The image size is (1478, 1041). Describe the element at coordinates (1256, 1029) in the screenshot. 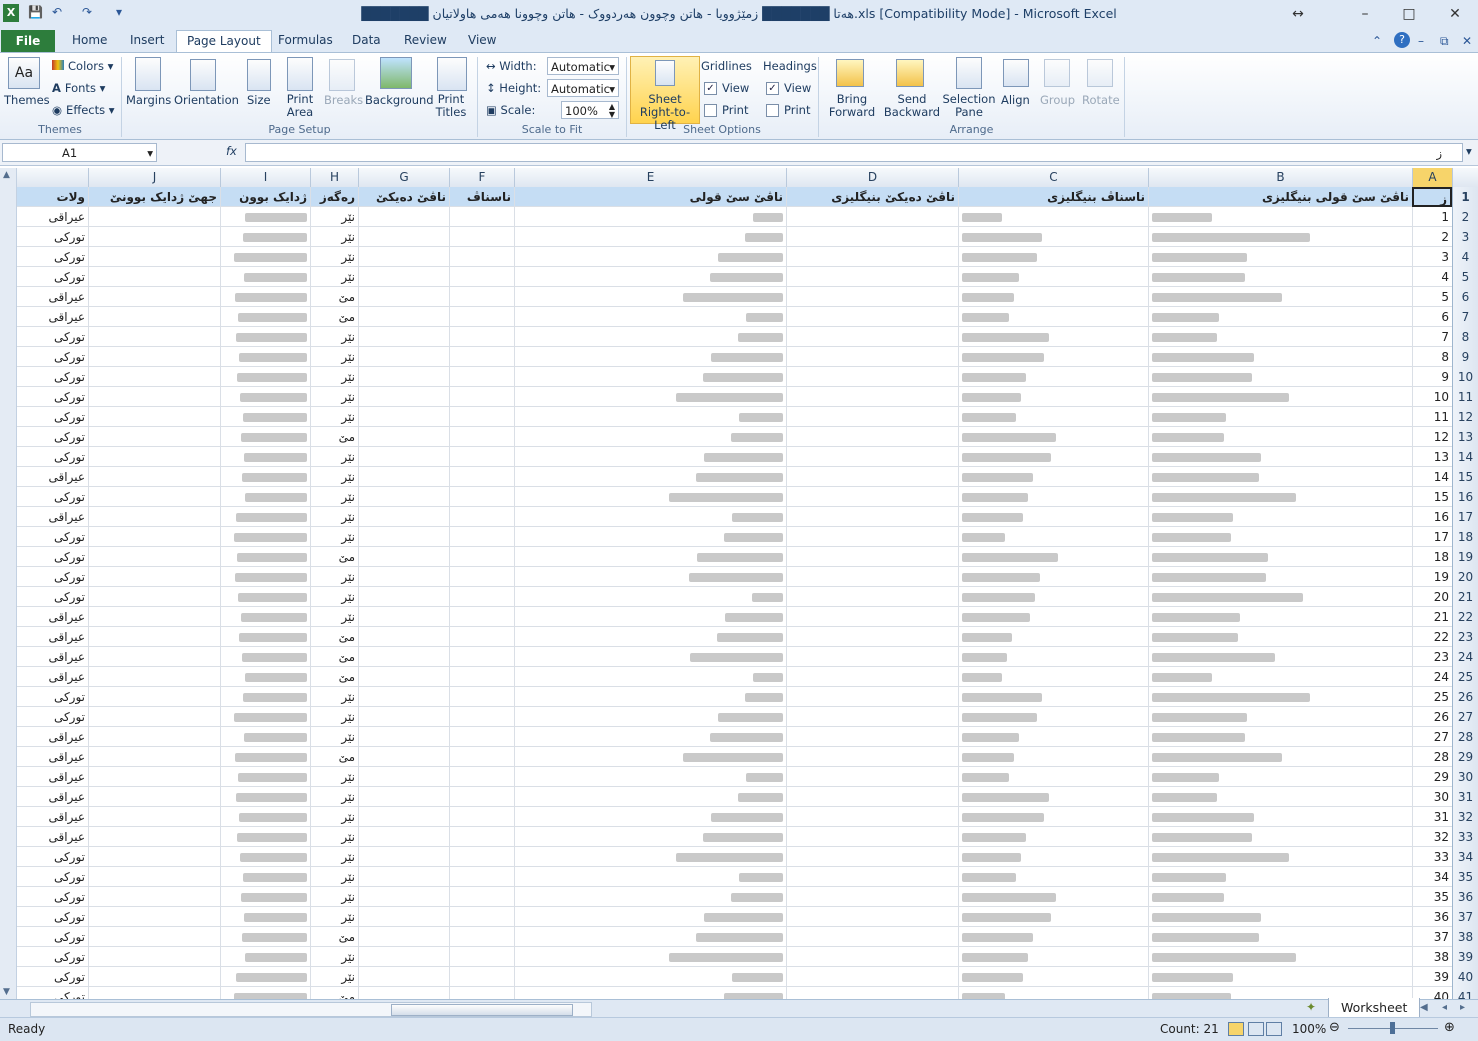

I see `page-layout-view-icon` at that location.